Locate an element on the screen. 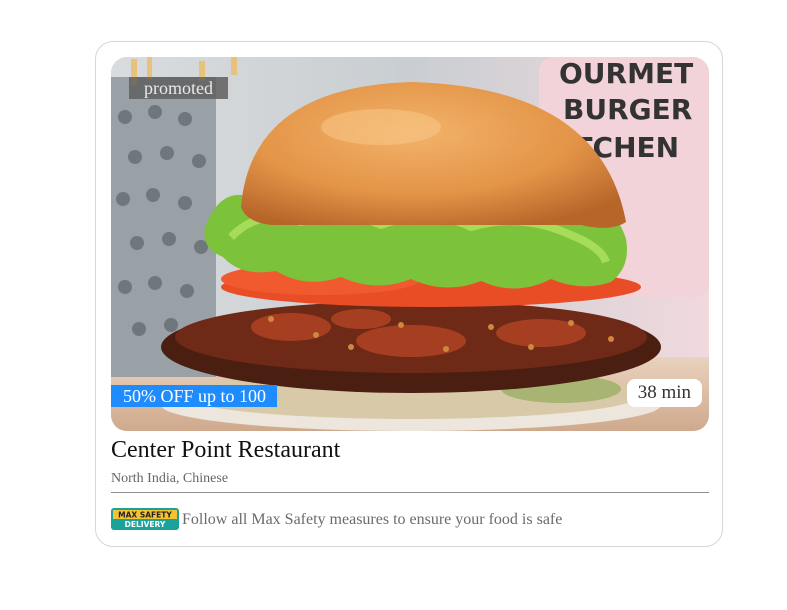  photo-sign-line-1: OURMET is located at coordinates (626, 73).